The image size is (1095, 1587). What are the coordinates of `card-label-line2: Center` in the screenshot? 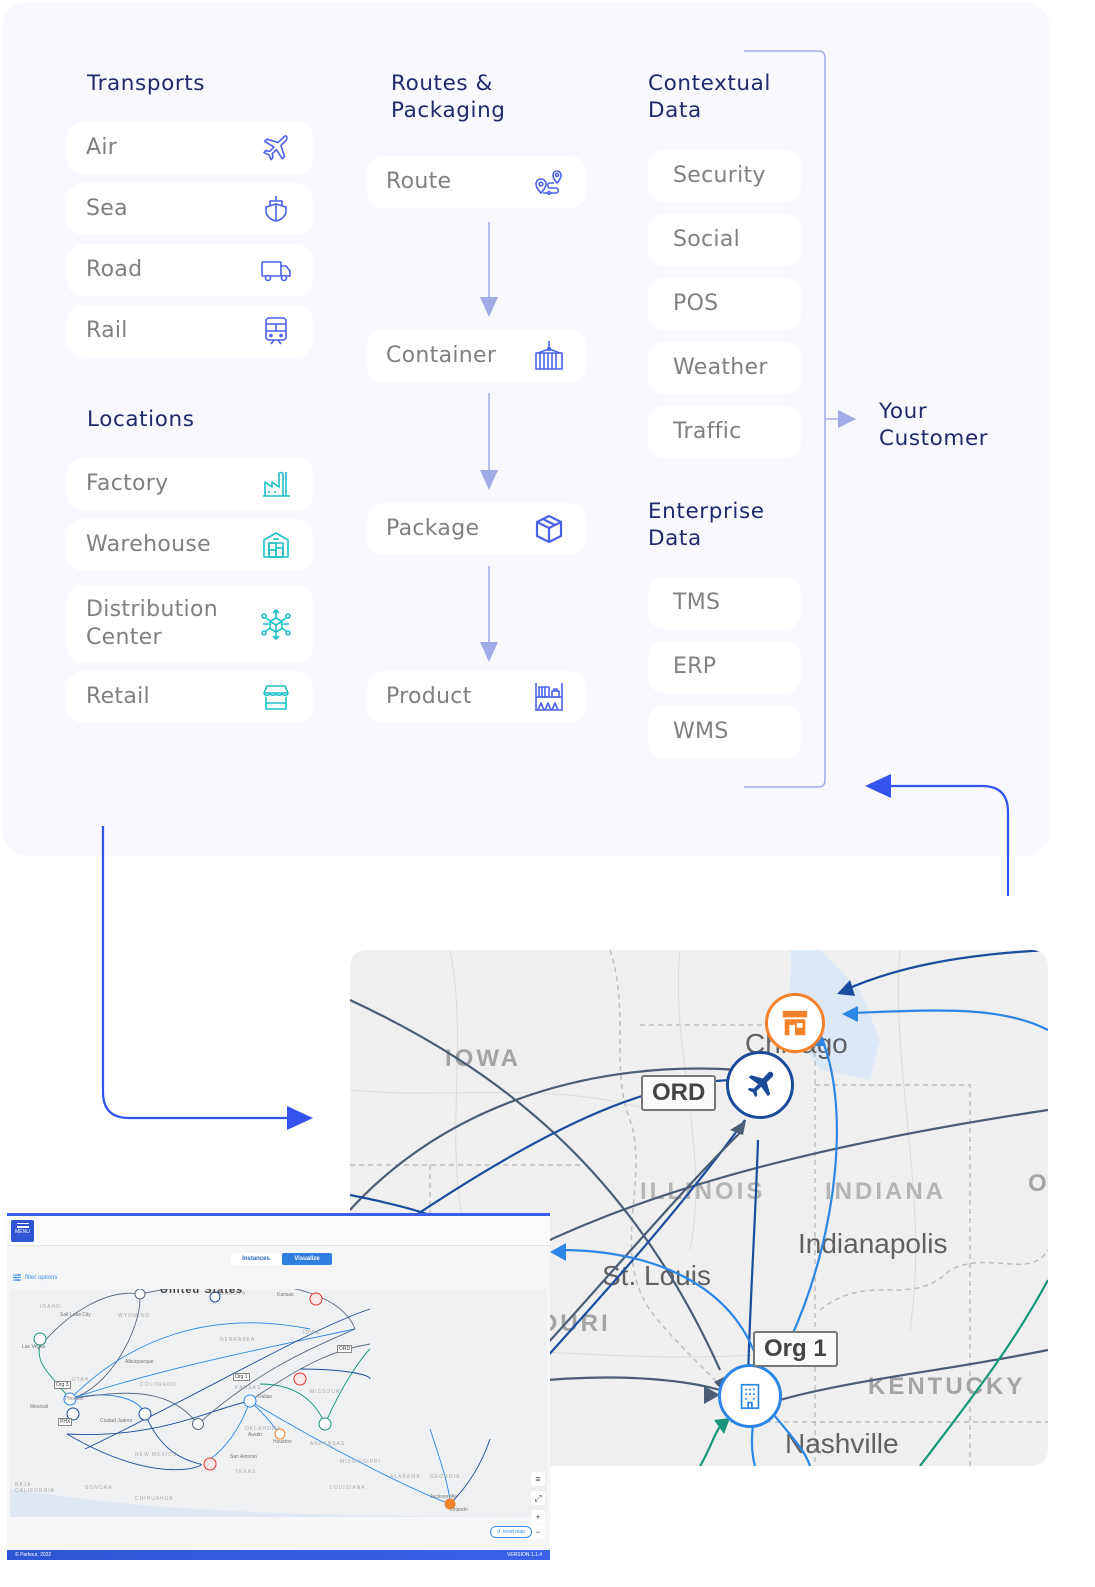 It's located at (124, 637).